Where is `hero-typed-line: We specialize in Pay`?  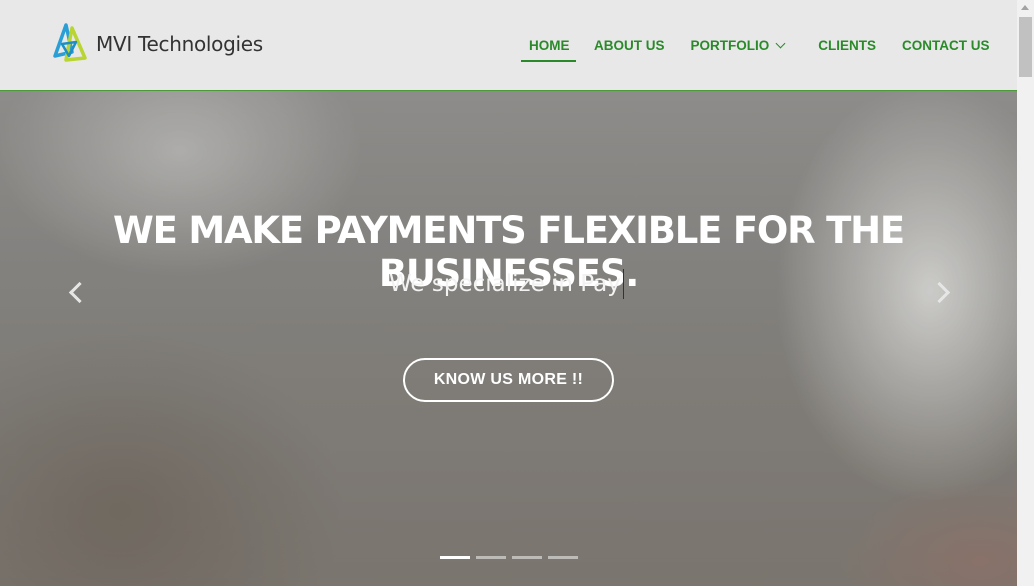
hero-typed-line: We specialize in Pay is located at coordinates (507, 284).